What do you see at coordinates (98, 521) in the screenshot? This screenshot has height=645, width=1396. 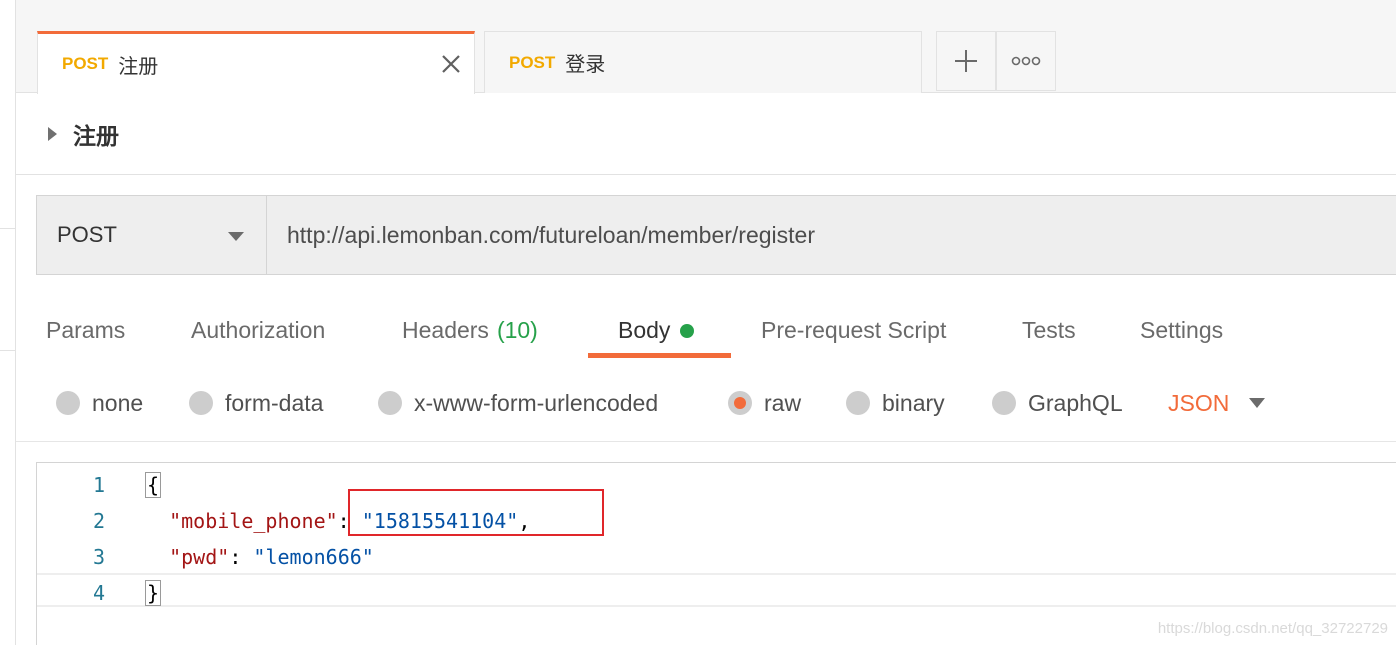 I see `line-number: 2` at bounding box center [98, 521].